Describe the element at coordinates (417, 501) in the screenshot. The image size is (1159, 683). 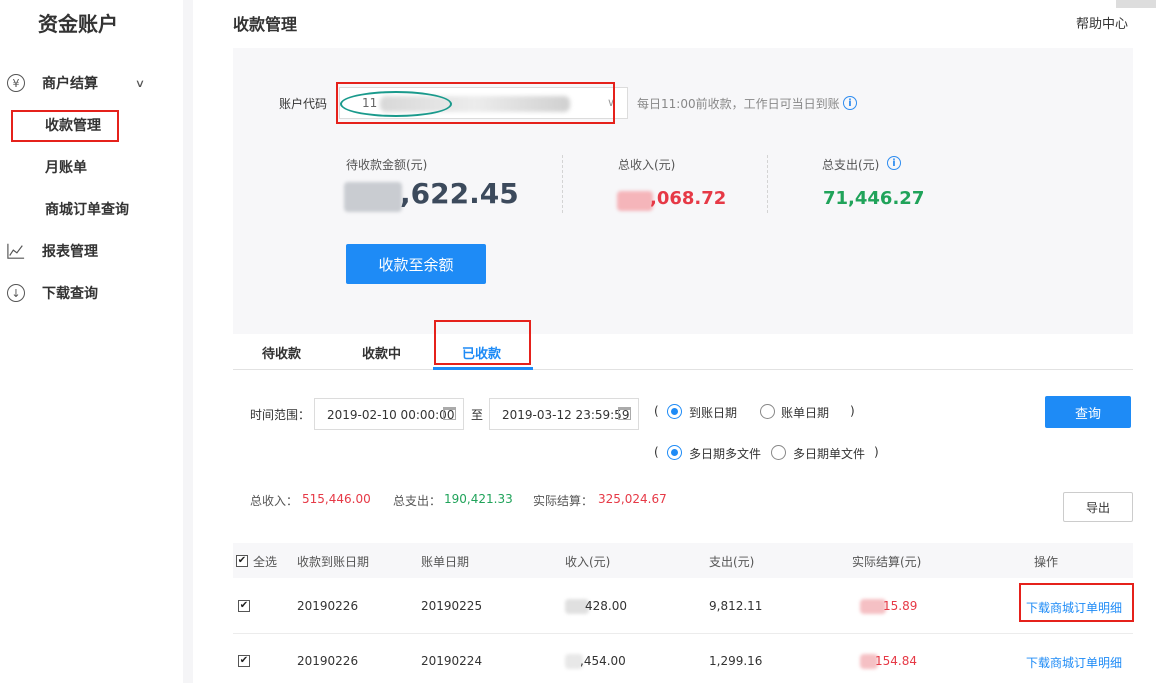
I see `summary-expense-label: 总支出：` at that location.